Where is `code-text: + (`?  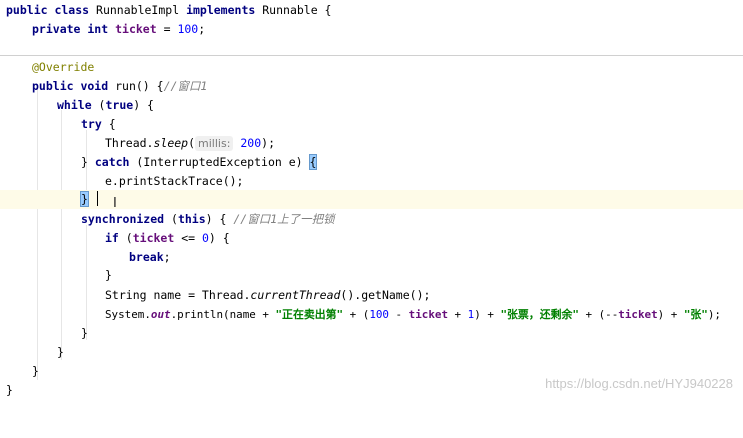 code-text: + ( is located at coordinates (356, 314).